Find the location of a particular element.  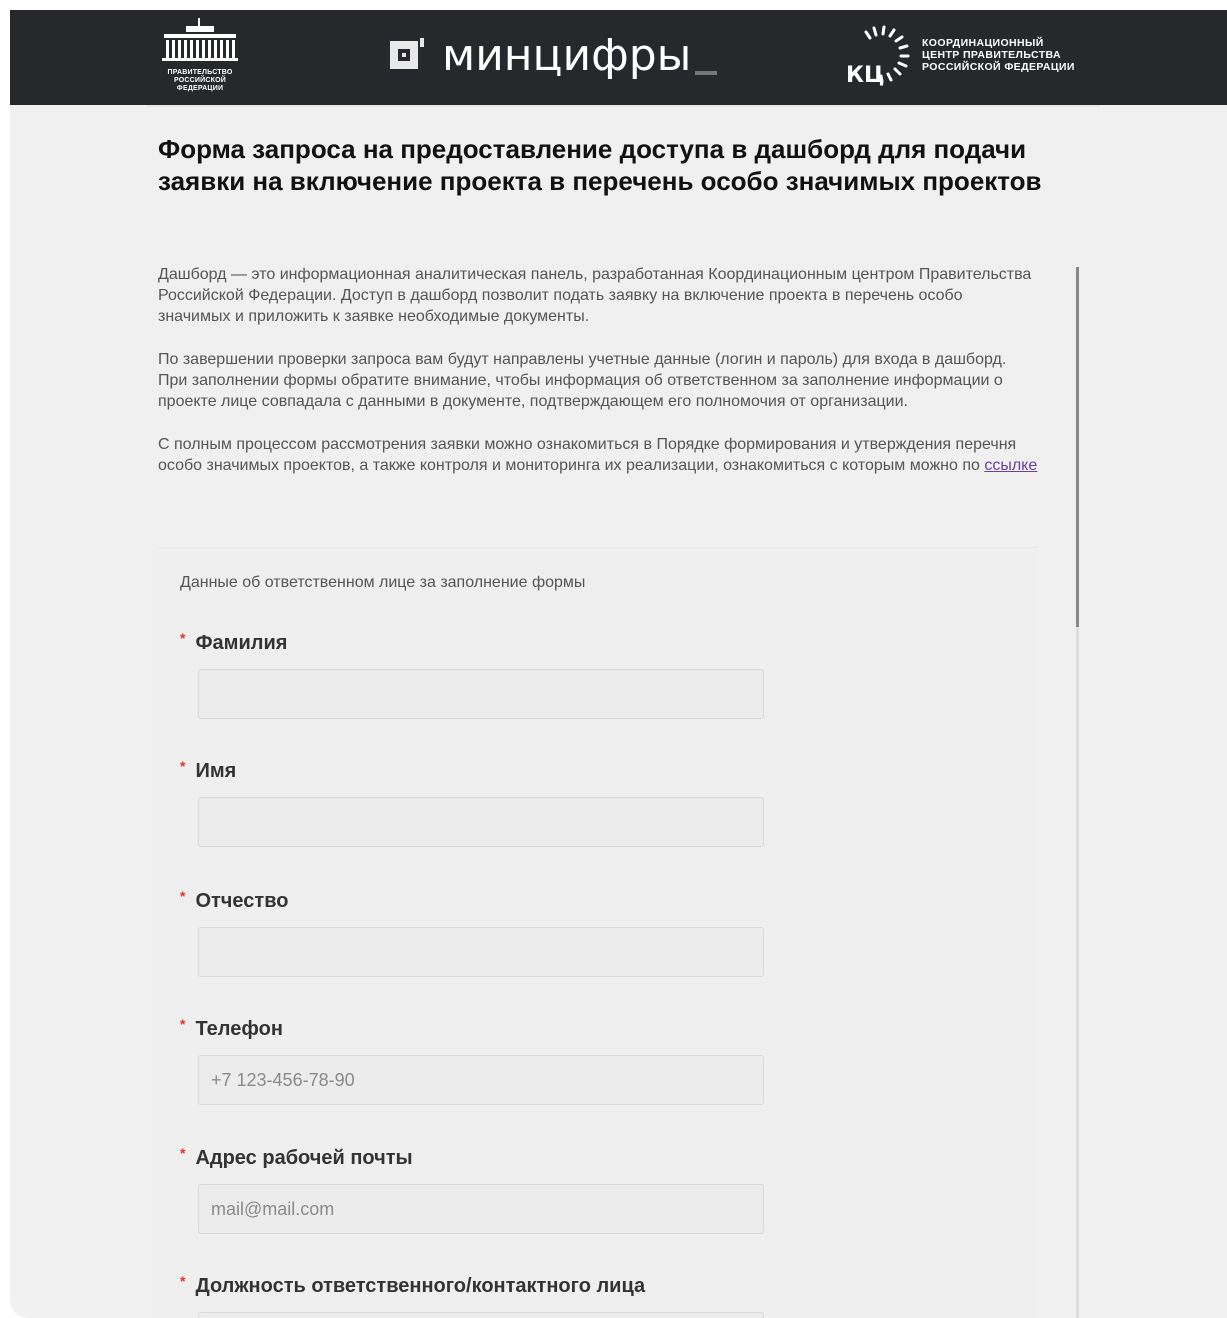

coordination-center-emblem-icon: КЦ is located at coordinates (878, 55).